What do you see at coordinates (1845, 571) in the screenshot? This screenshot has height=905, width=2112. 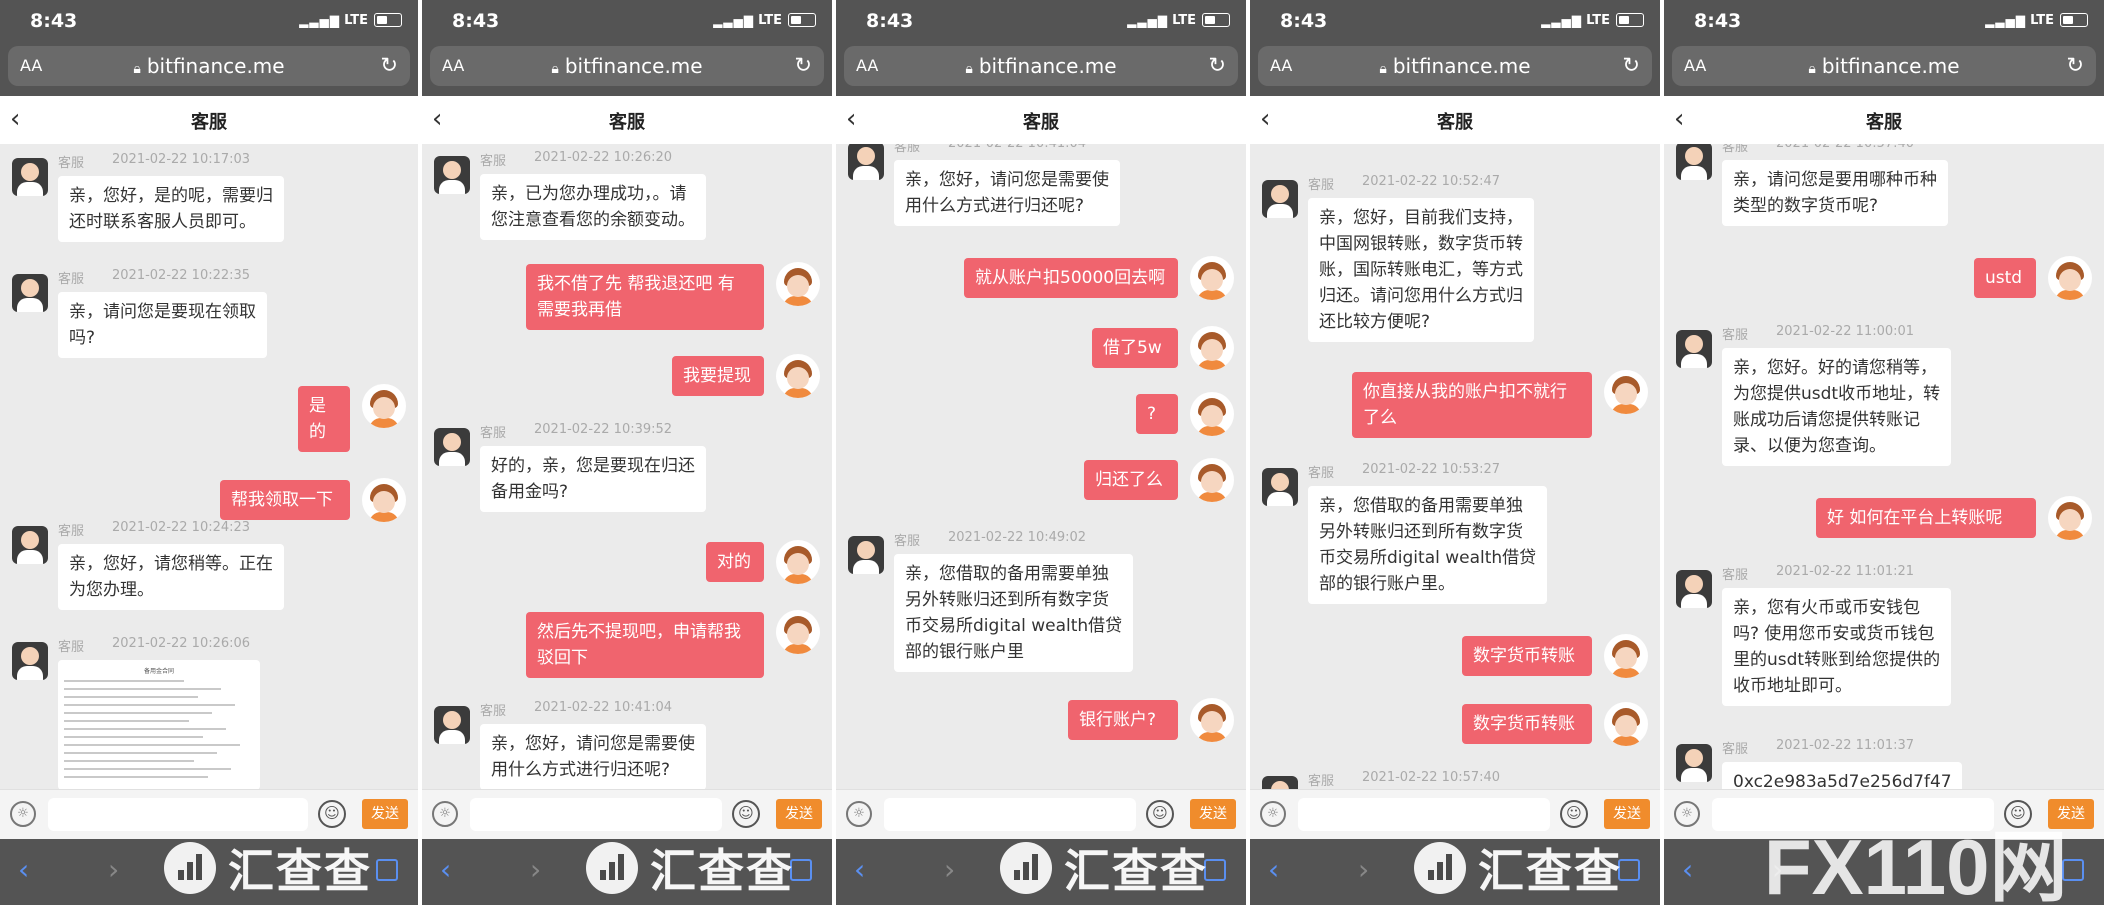 I see `message-timestamp: 2021-02-22 11:01:21` at bounding box center [1845, 571].